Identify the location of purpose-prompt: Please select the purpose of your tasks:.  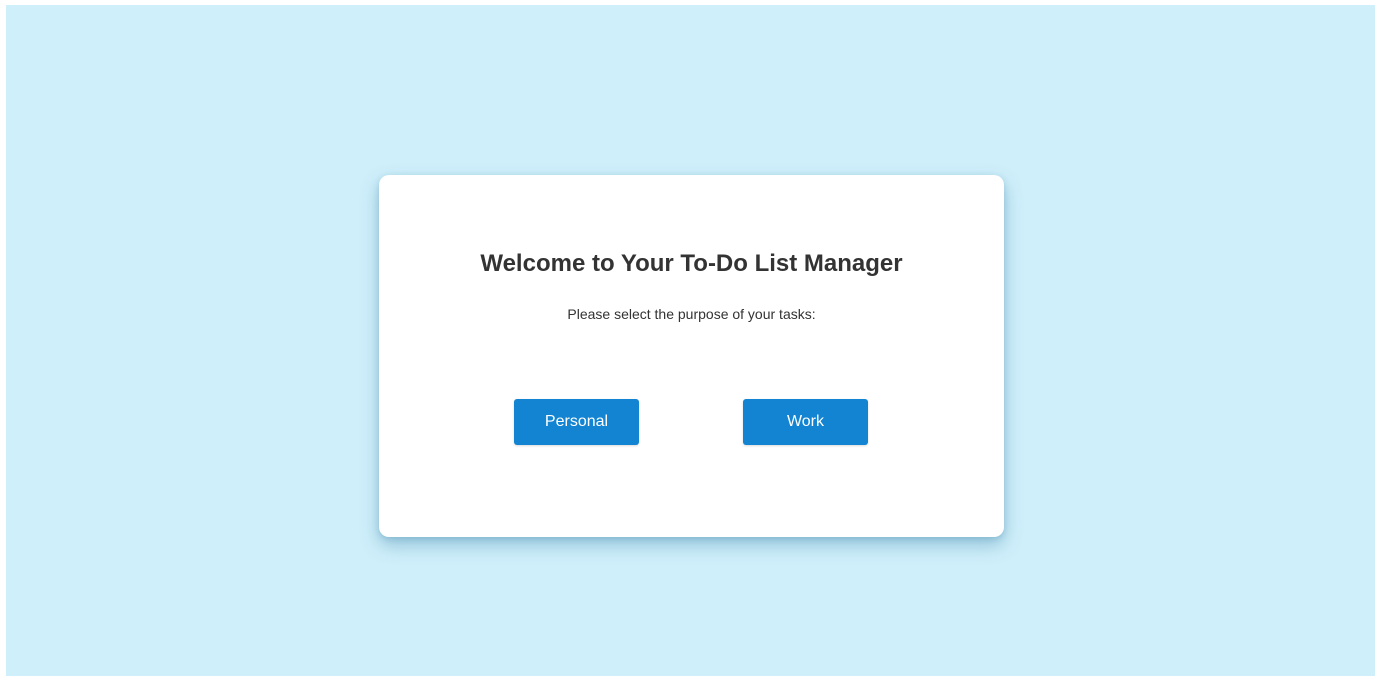
(691, 314).